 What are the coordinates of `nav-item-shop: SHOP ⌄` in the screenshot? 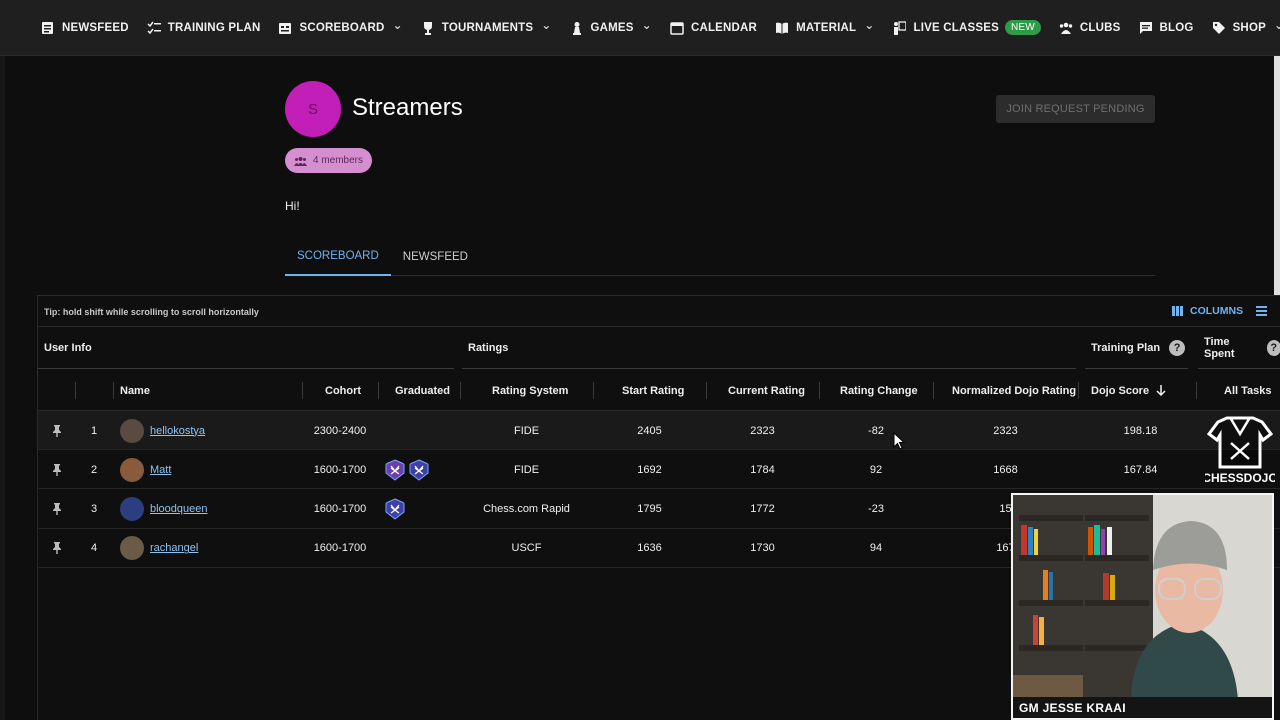 It's located at (1241, 28).